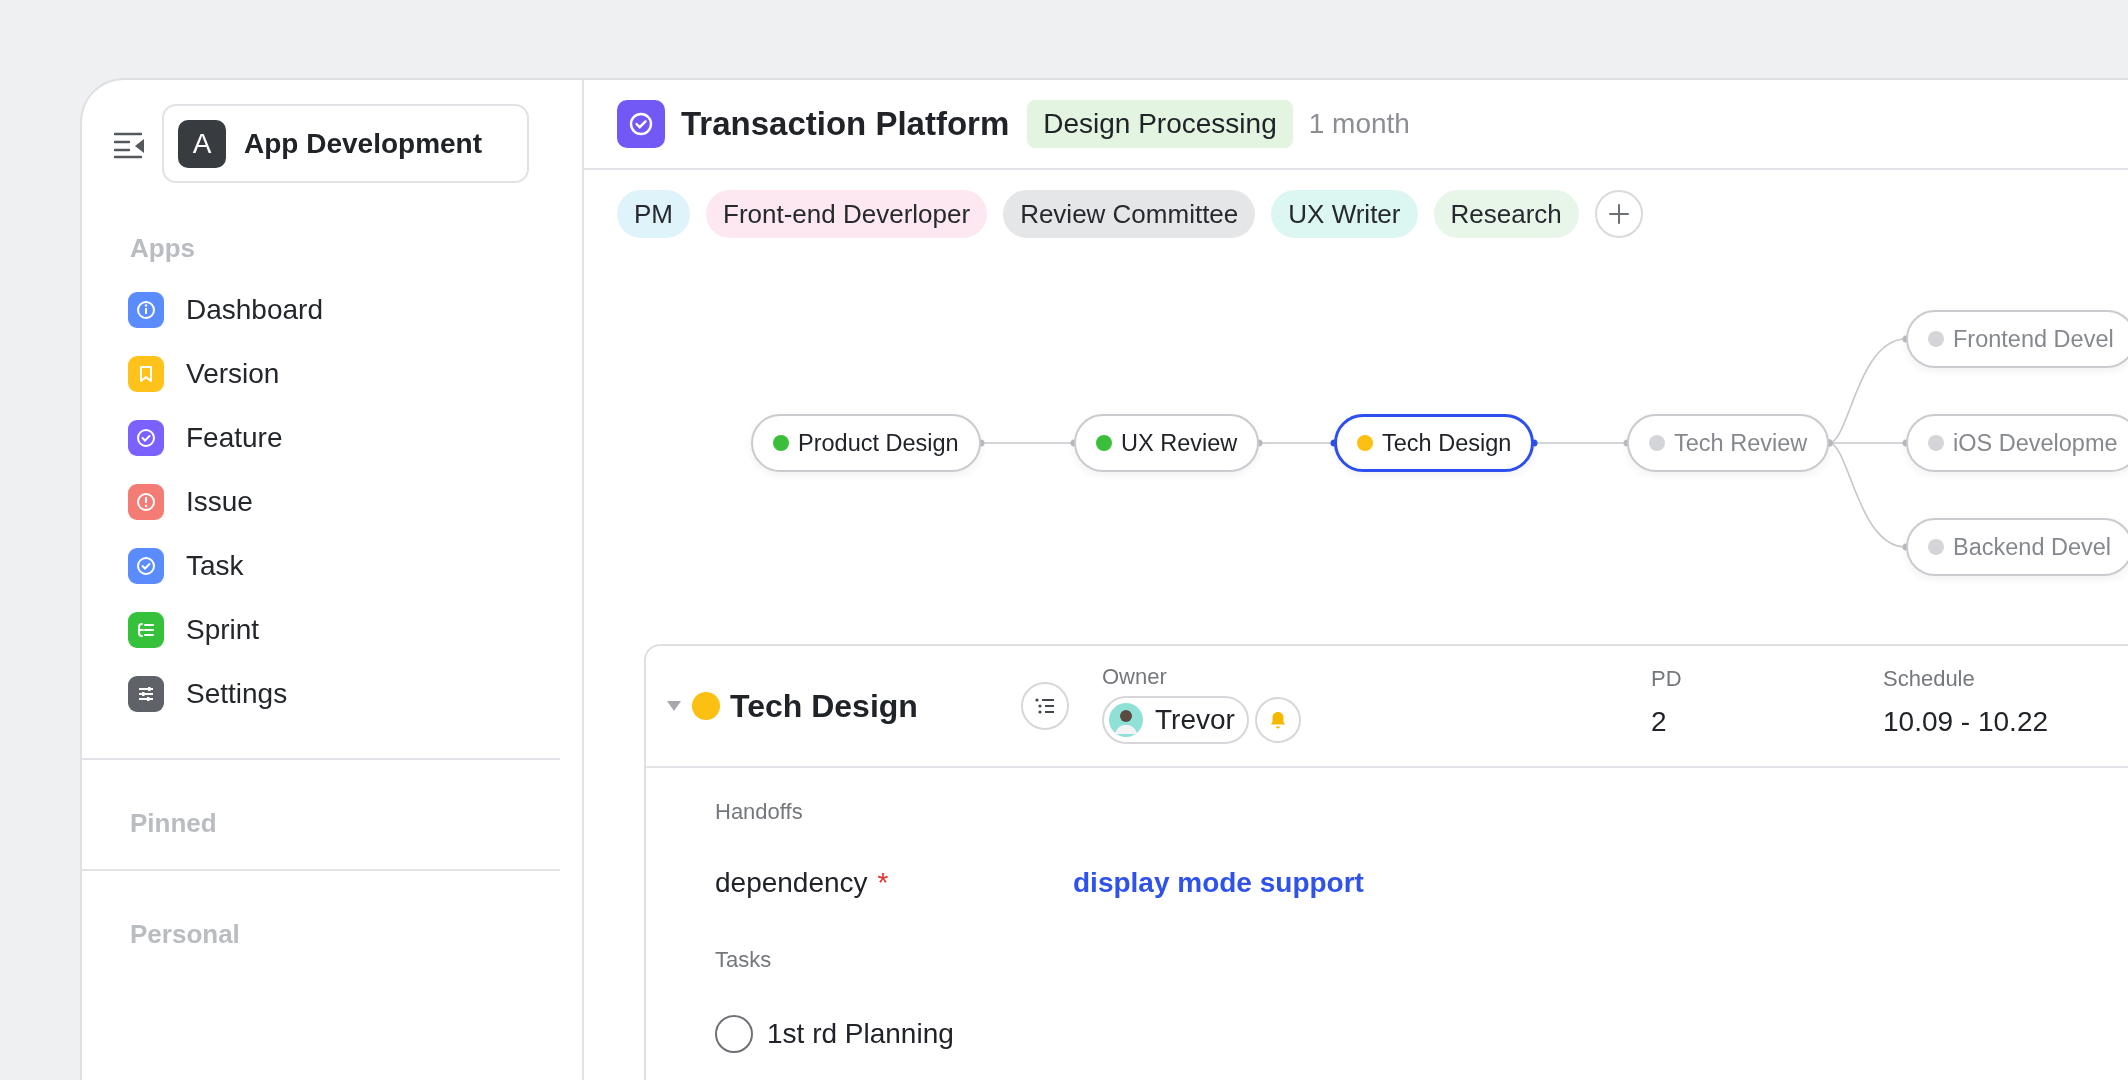 The width and height of the screenshot is (2128, 1080). Describe the element at coordinates (344, 630) in the screenshot. I see `sidebar-item: Sprint` at that location.